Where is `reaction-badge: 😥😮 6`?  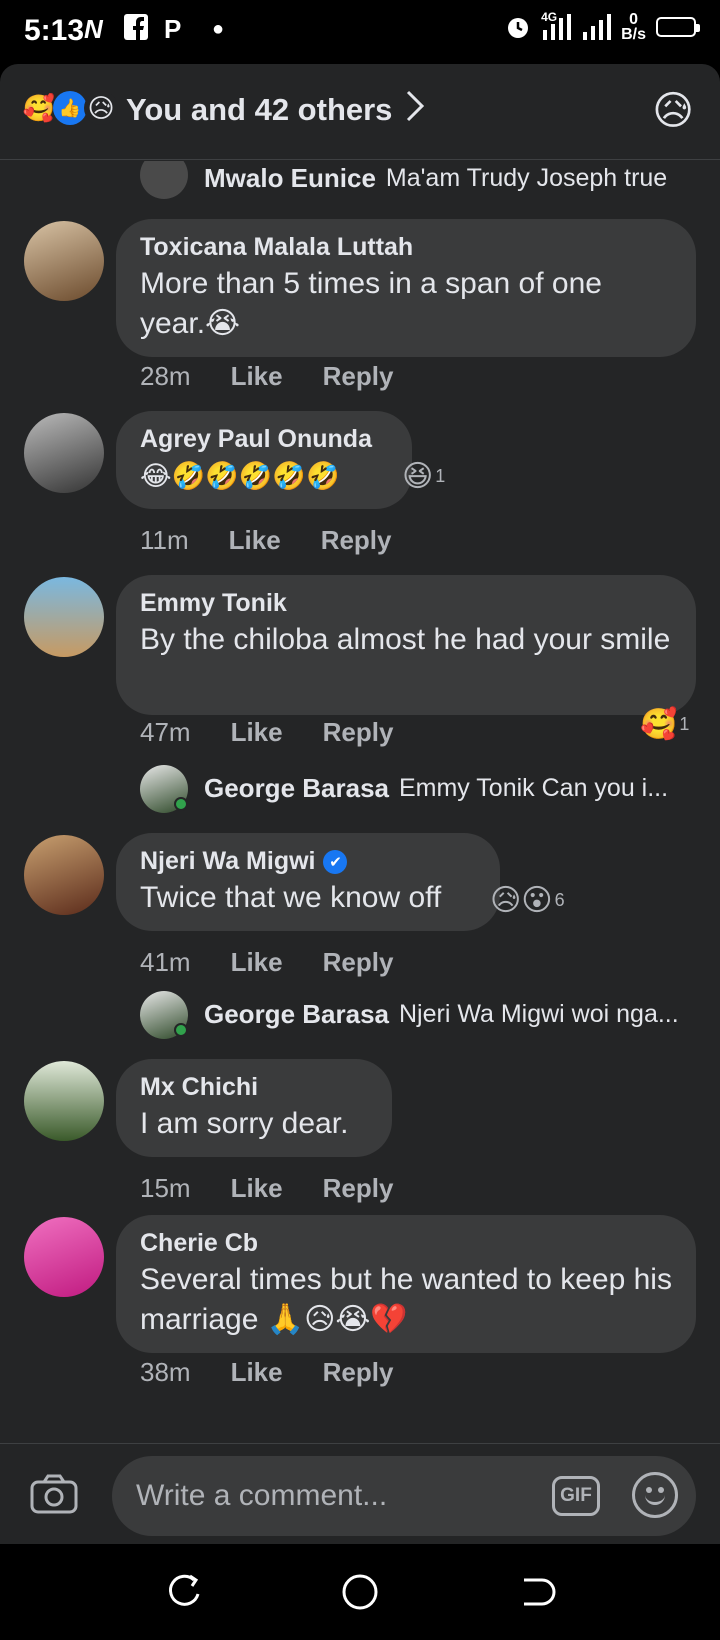 reaction-badge: 😥😮 6 is located at coordinates (527, 900).